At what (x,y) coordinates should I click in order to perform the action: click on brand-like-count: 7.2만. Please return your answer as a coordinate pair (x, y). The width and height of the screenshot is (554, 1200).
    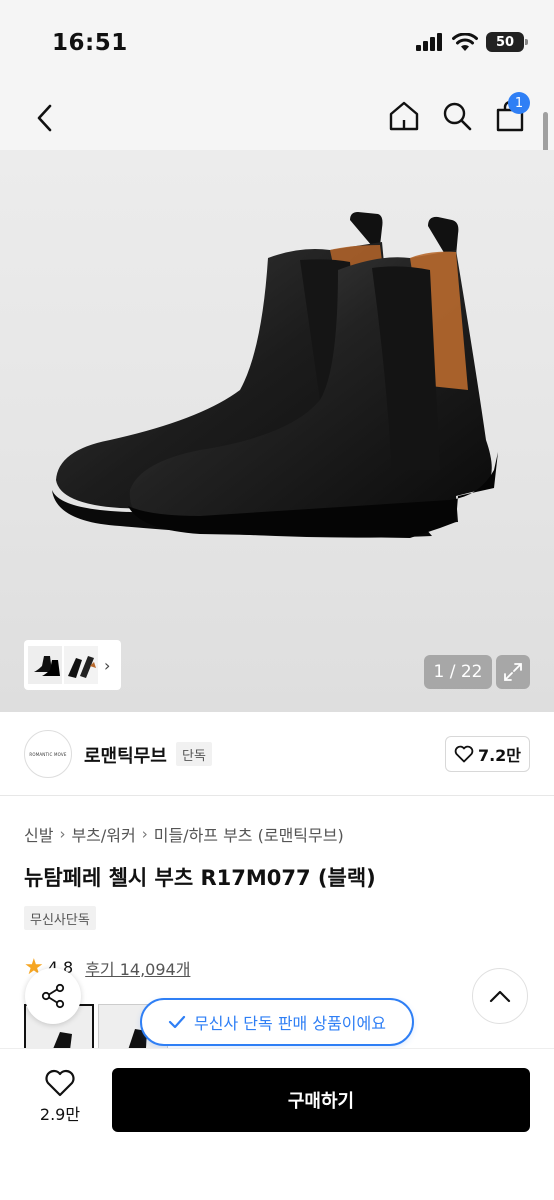
    Looking at the image, I should click on (499, 755).